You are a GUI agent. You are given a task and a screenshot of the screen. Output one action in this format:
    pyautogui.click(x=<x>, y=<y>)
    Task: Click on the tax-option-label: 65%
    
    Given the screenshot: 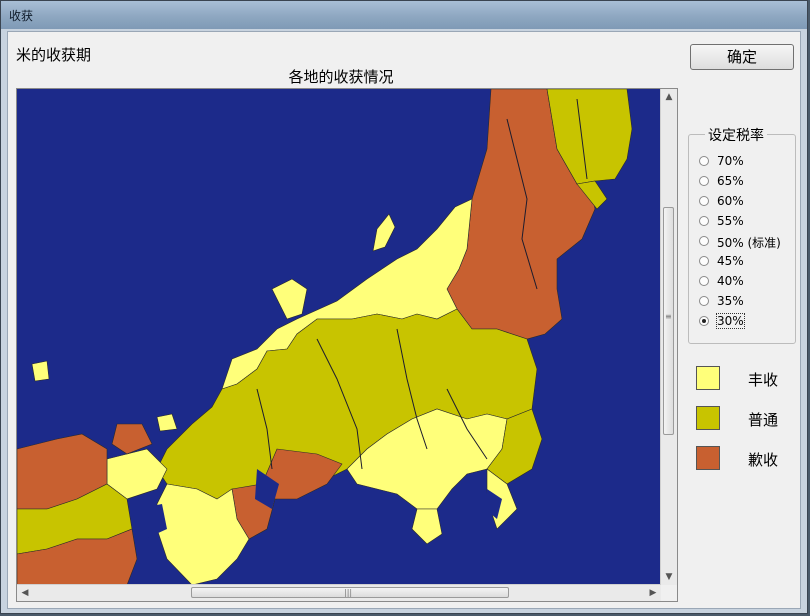 What is the action you would take?
    pyautogui.click(x=730, y=181)
    